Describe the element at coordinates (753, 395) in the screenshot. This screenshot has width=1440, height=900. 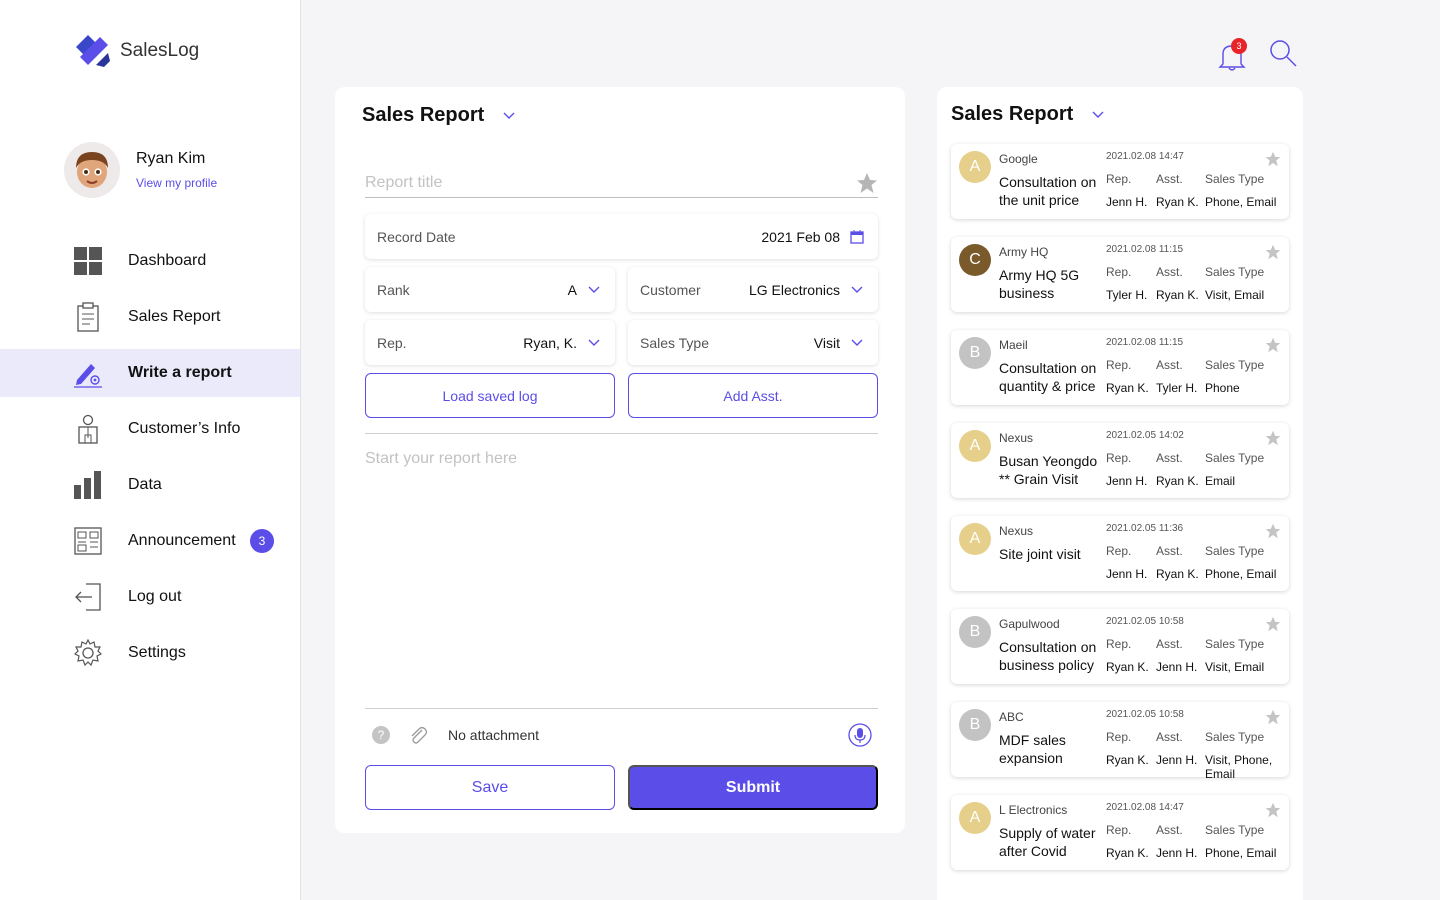
I see `add-asst-button: Add Asst.` at that location.